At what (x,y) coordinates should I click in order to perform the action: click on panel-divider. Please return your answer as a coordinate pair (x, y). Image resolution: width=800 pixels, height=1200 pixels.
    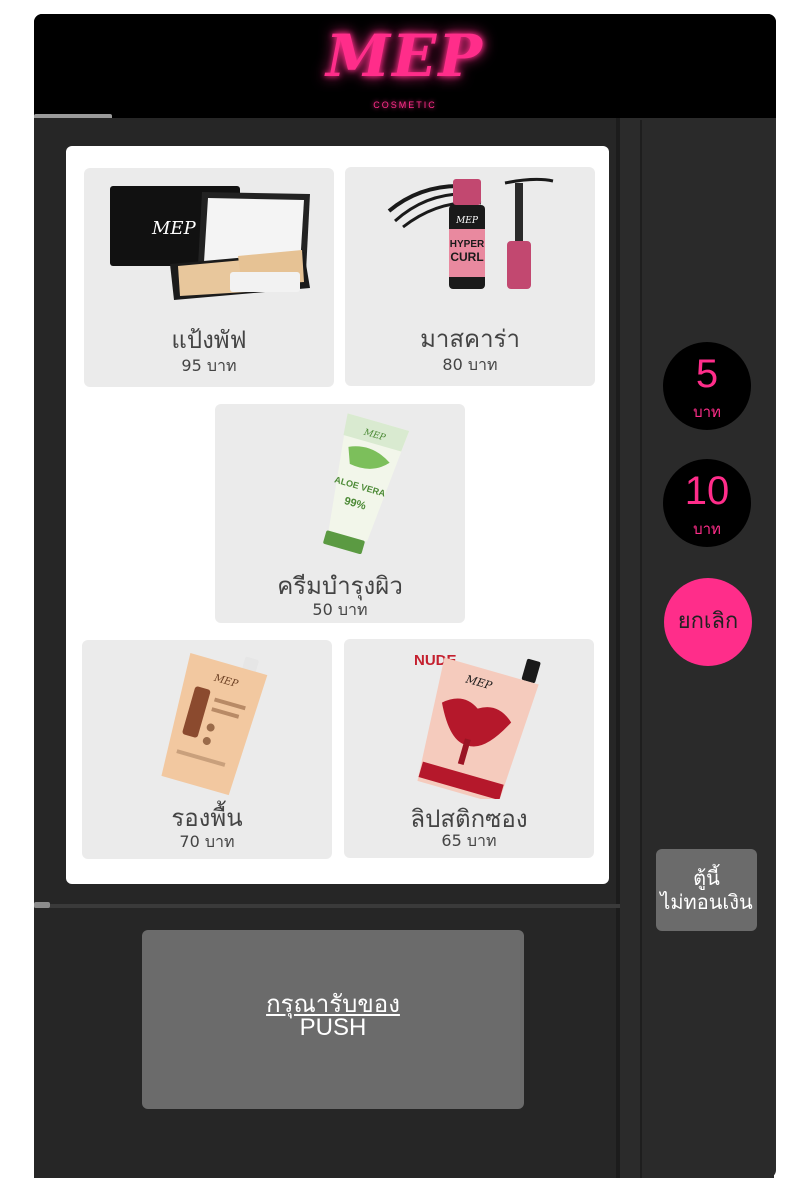
    Looking at the image, I should click on (327, 906).